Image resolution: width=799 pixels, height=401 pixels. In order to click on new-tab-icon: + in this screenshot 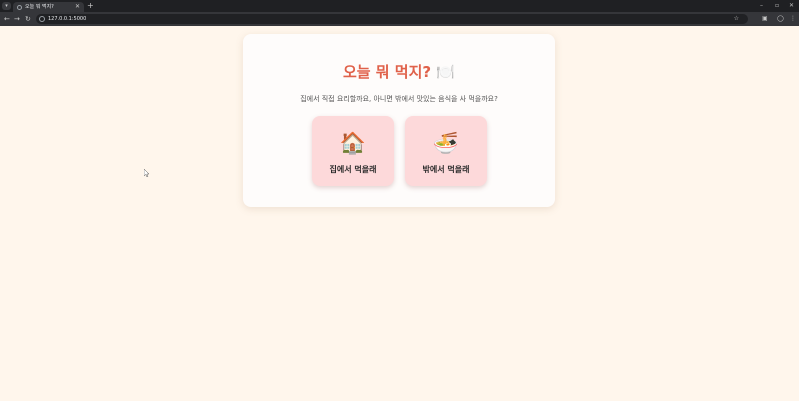, I will do `click(90, 6)`.